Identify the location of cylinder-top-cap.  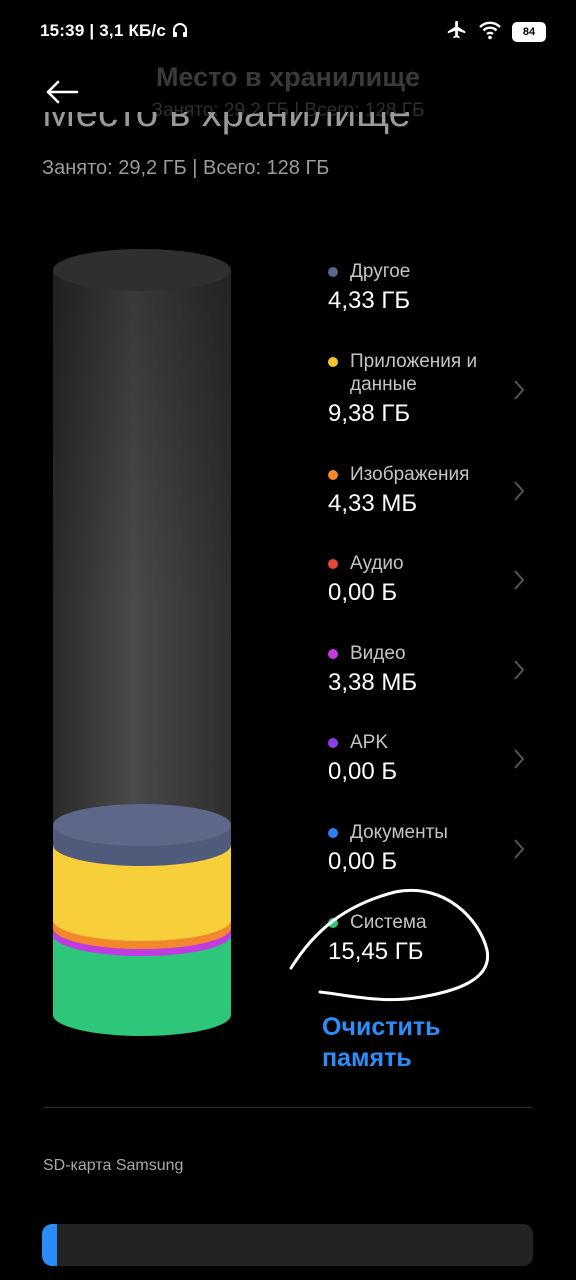
(142, 270).